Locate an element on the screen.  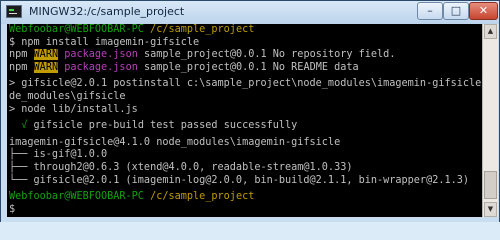
window-title: MINGW32:/c/sample_project is located at coordinates (107, 11).